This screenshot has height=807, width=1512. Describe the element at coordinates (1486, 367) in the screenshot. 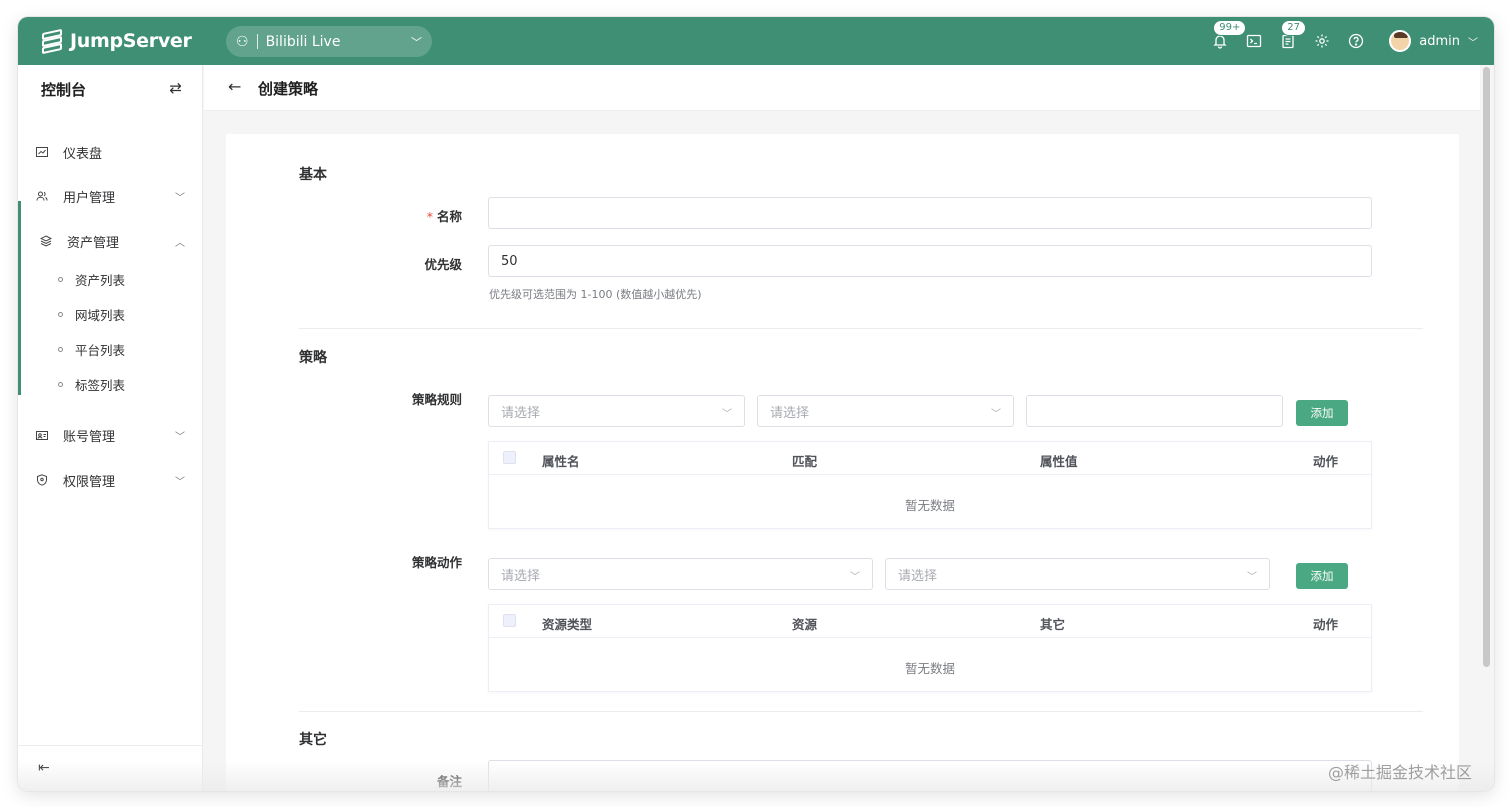

I see `scrollbar` at that location.